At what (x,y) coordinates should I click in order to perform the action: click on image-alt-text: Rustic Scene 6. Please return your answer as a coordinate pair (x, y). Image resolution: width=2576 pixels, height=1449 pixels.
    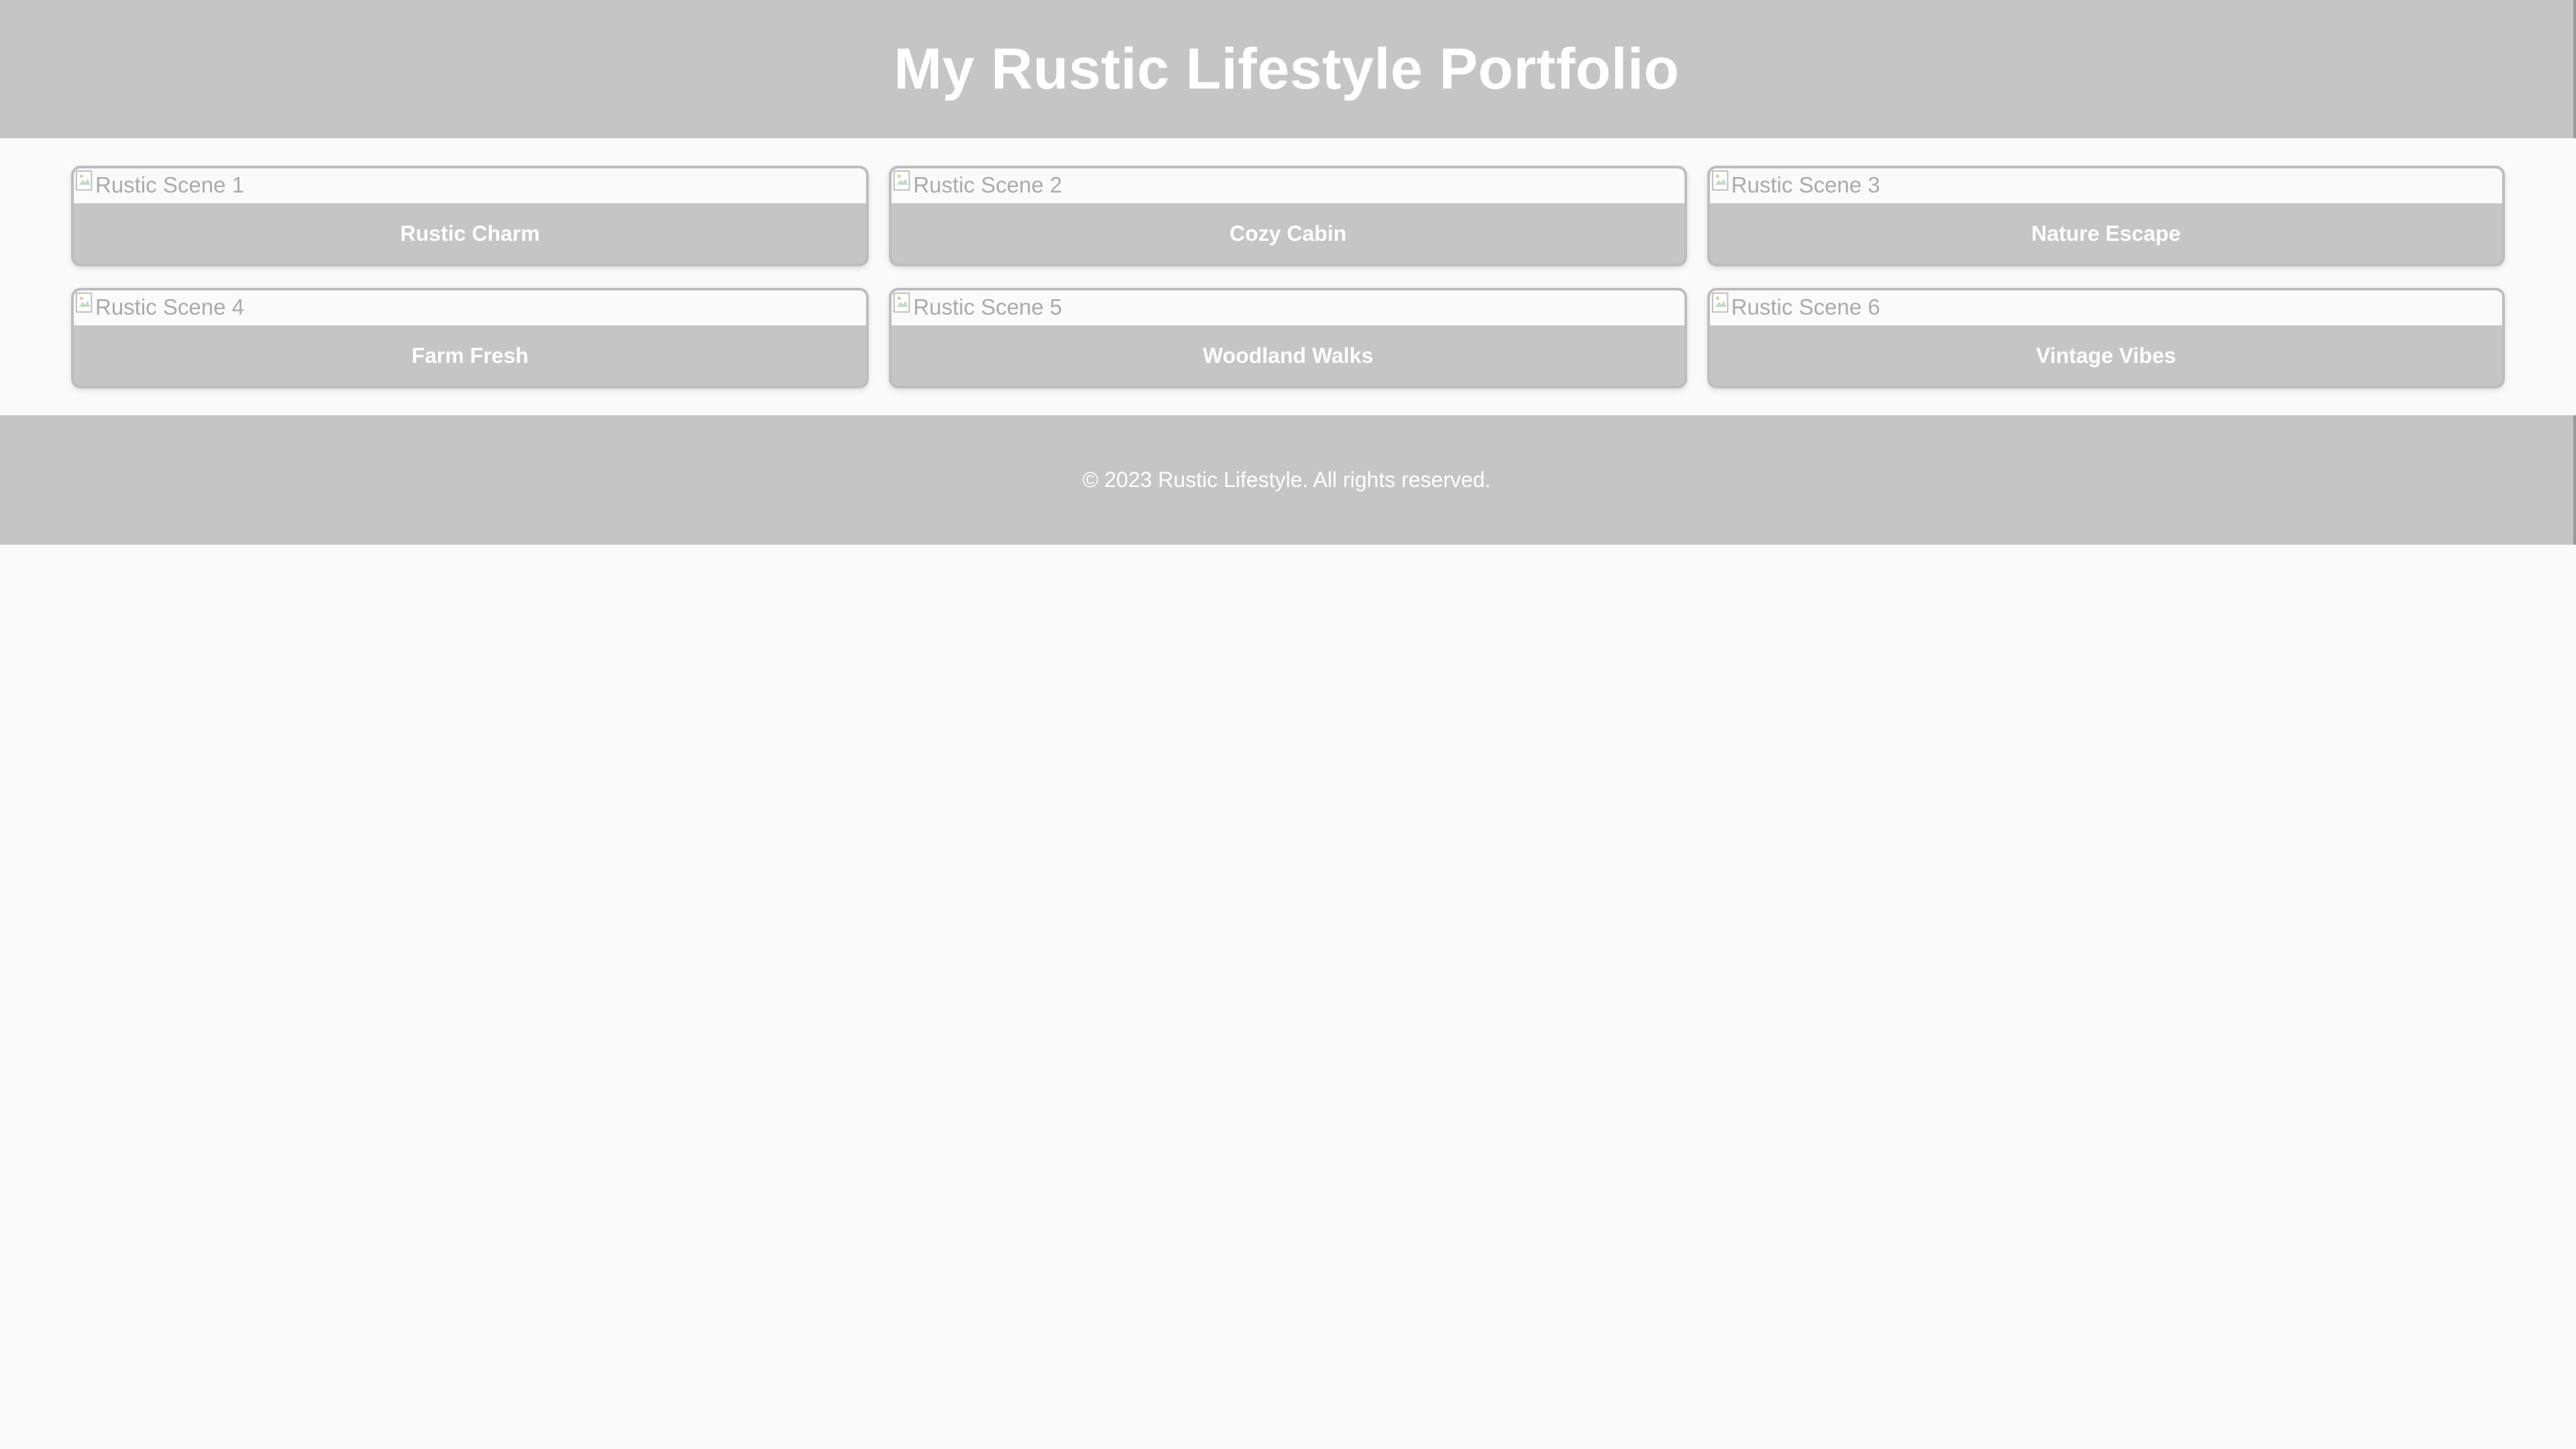
    Looking at the image, I should click on (1805, 306).